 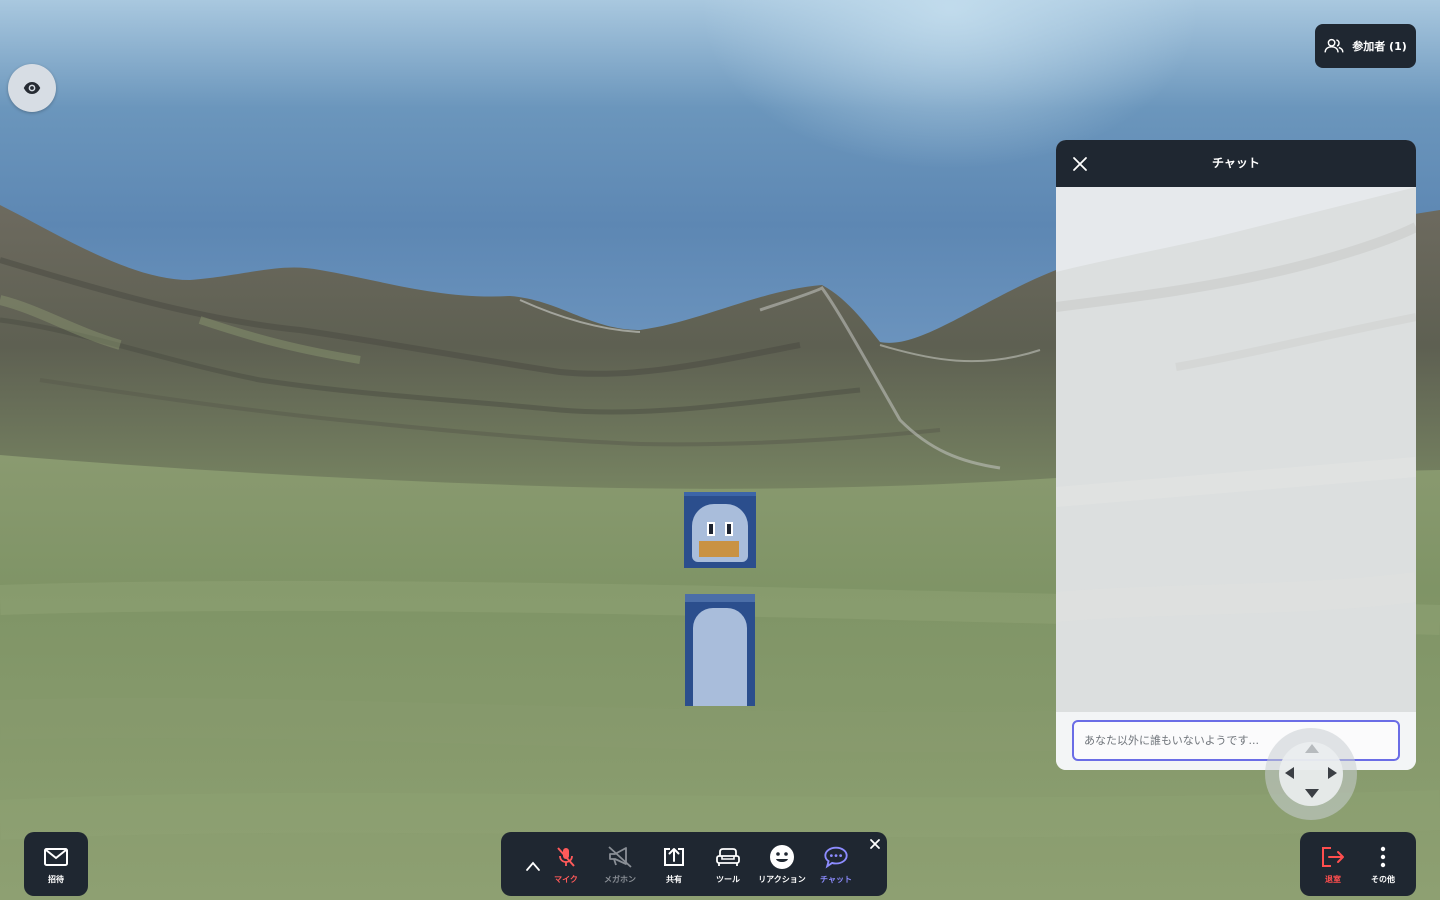 I want to click on joystick-down-arrow-icon, so click(x=1312, y=793).